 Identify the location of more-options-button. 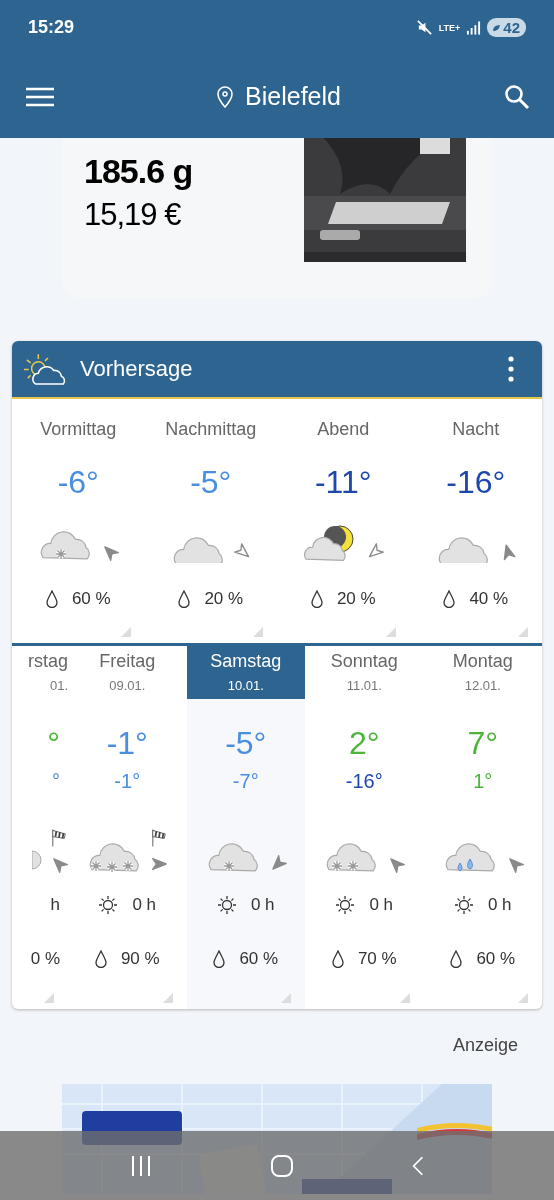
(511, 369).